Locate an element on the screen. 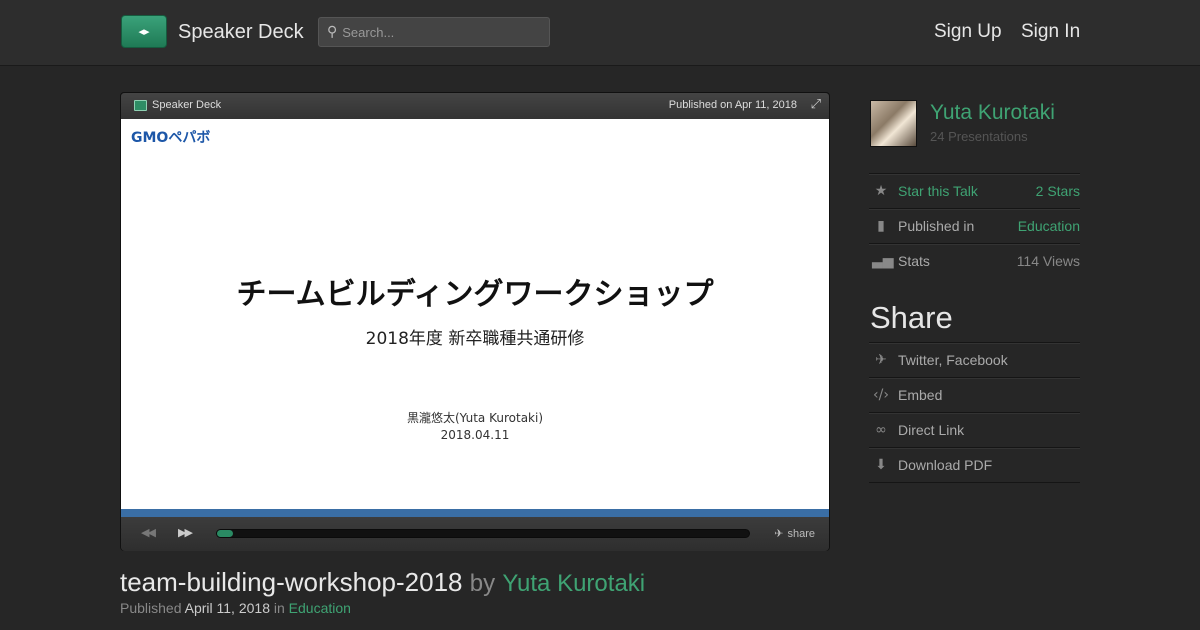 Image resolution: width=1200 pixels, height=630 pixels. star-icon: ★ is located at coordinates (881, 191).